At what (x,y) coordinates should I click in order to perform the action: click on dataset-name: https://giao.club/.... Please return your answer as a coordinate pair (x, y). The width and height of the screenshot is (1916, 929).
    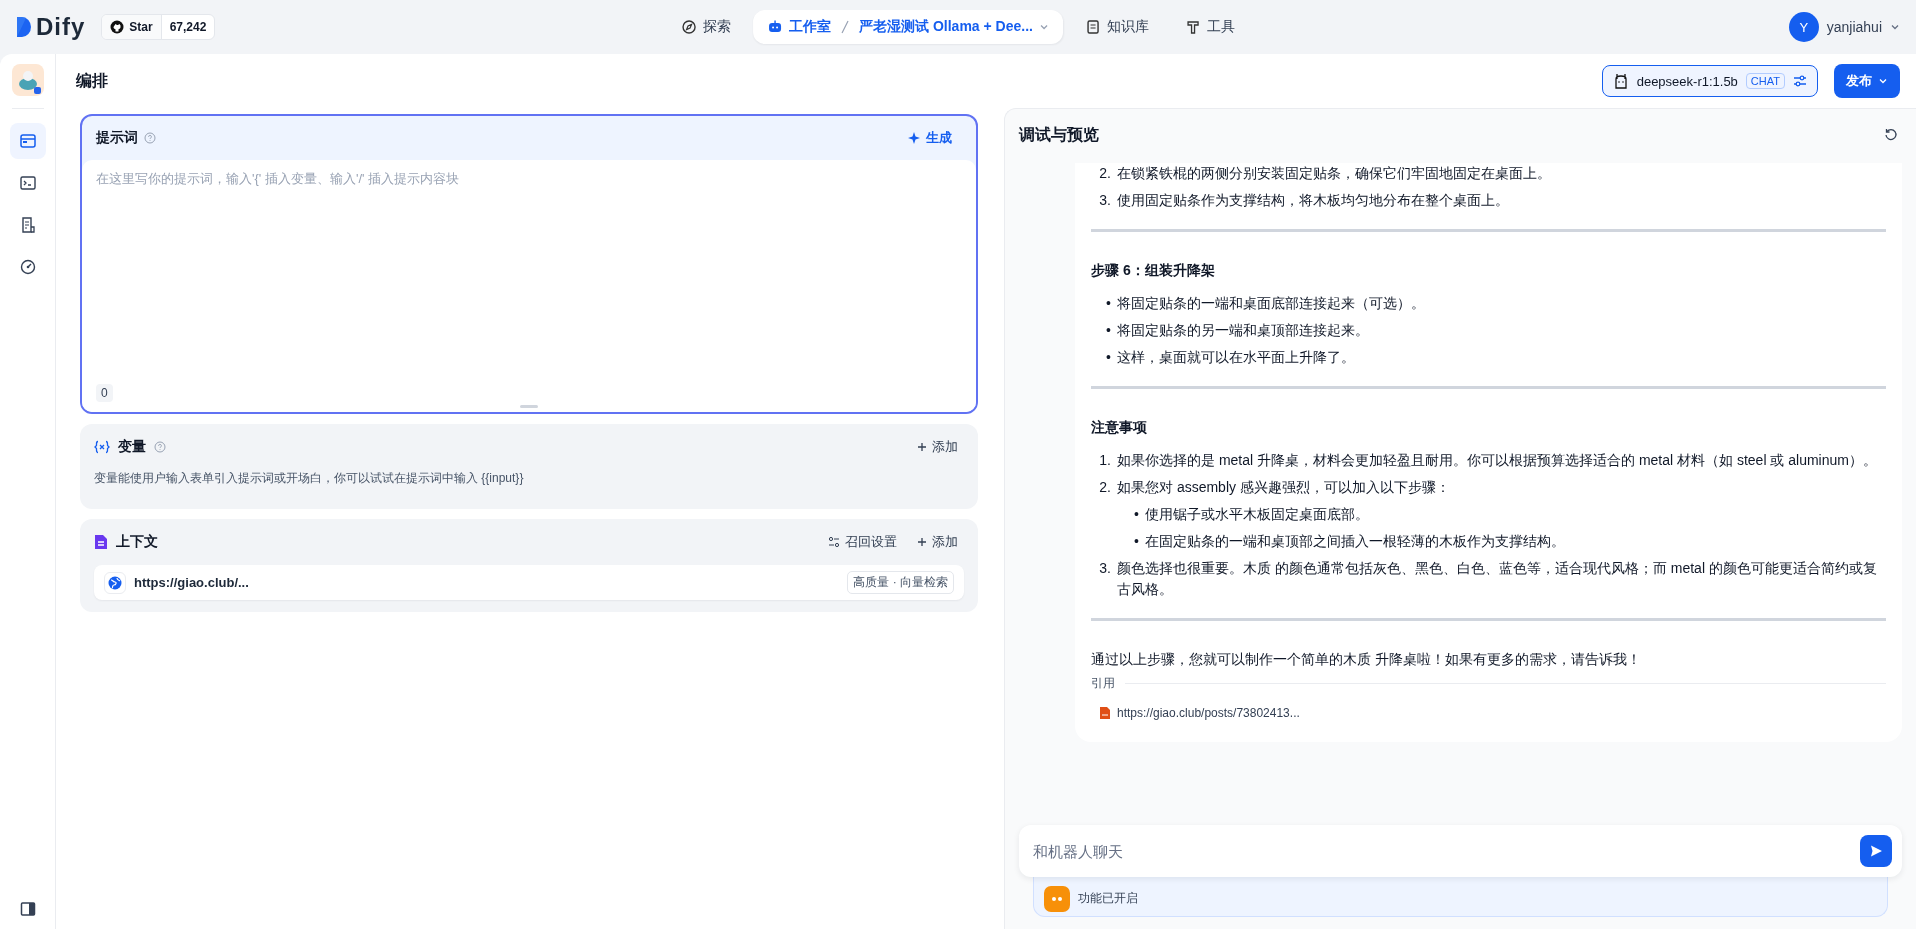
    Looking at the image, I should click on (191, 582).